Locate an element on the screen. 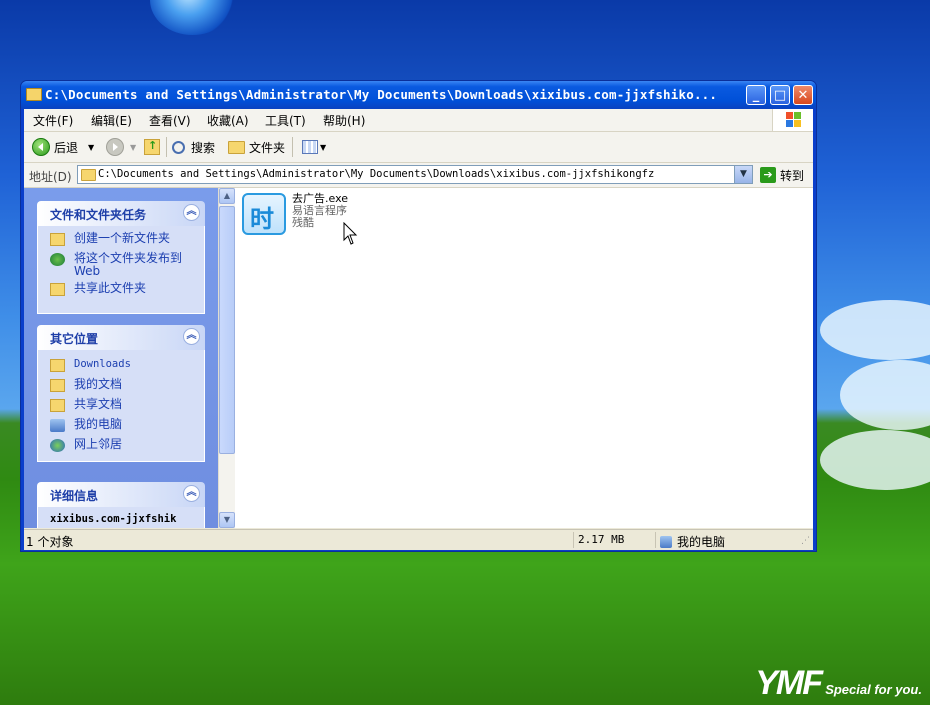  scroll-thumb is located at coordinates (227, 330).